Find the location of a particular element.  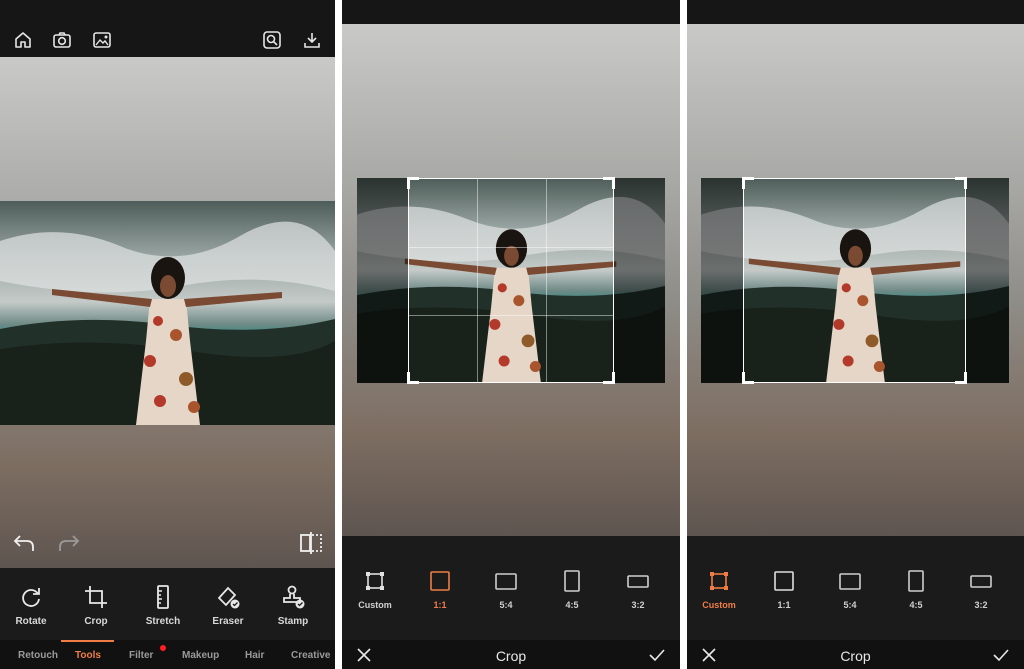

tool-label: Rotate is located at coordinates (31, 621).